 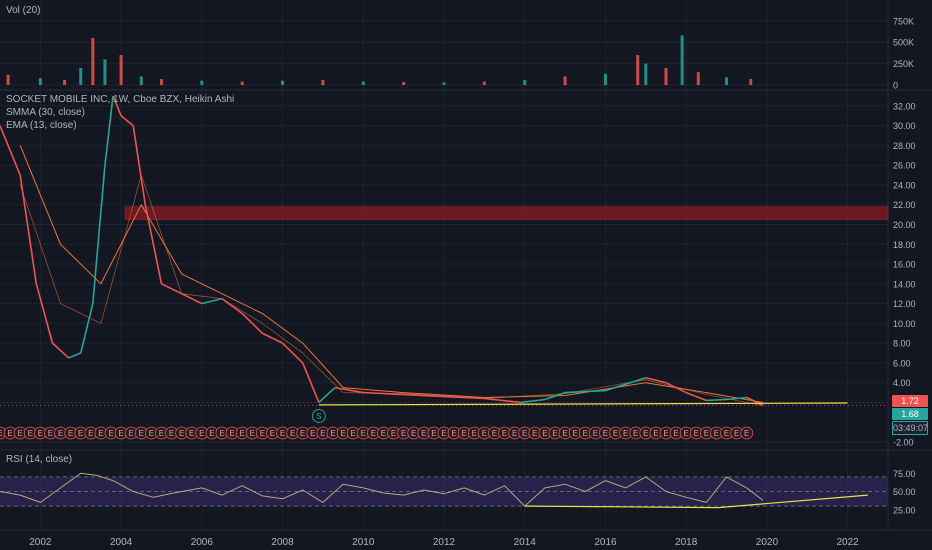 What do you see at coordinates (686, 542) in the screenshot?
I see `x-axis-tick-label: 2018` at bounding box center [686, 542].